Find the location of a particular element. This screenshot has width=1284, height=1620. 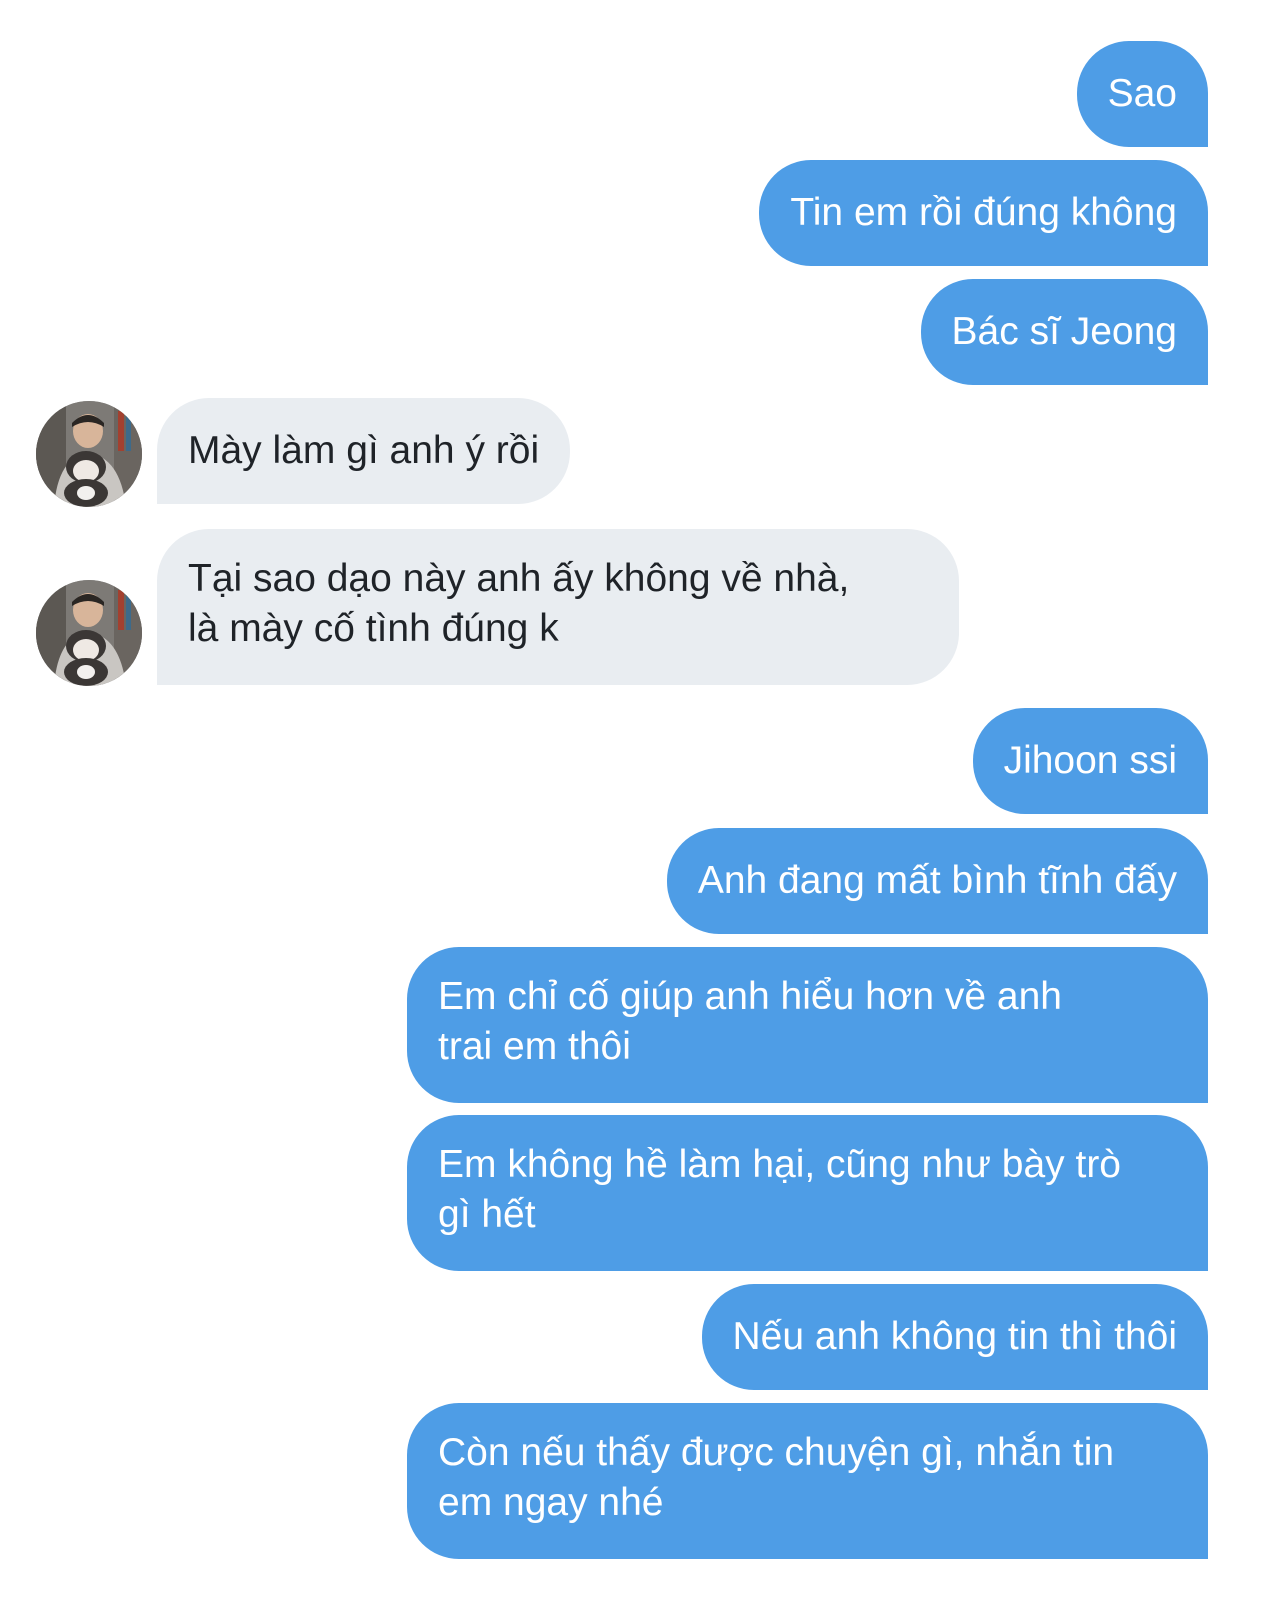

outgoing-message-bubble: Sao is located at coordinates (1142, 94).